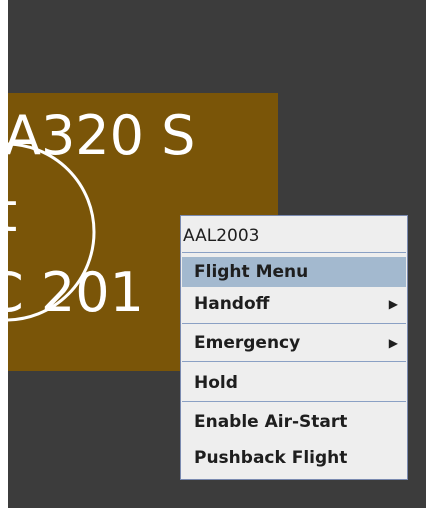  What do you see at coordinates (232, 304) in the screenshot?
I see `menu-item-label: Handoff` at bounding box center [232, 304].